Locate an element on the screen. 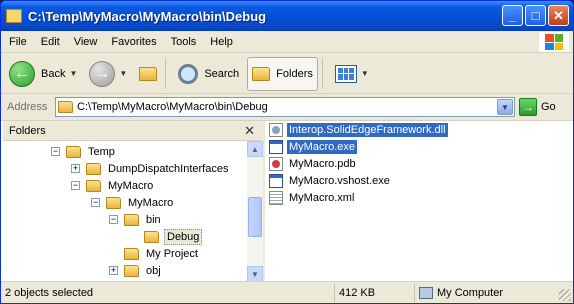 The height and width of the screenshot is (304, 574). close-pane-icon: ✕ is located at coordinates (249, 131).